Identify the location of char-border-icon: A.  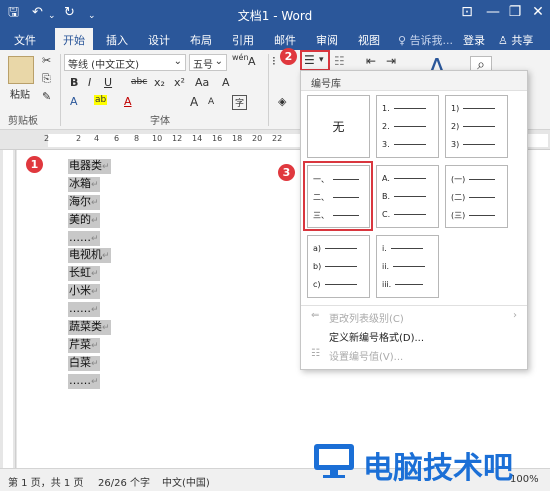
(252, 61).